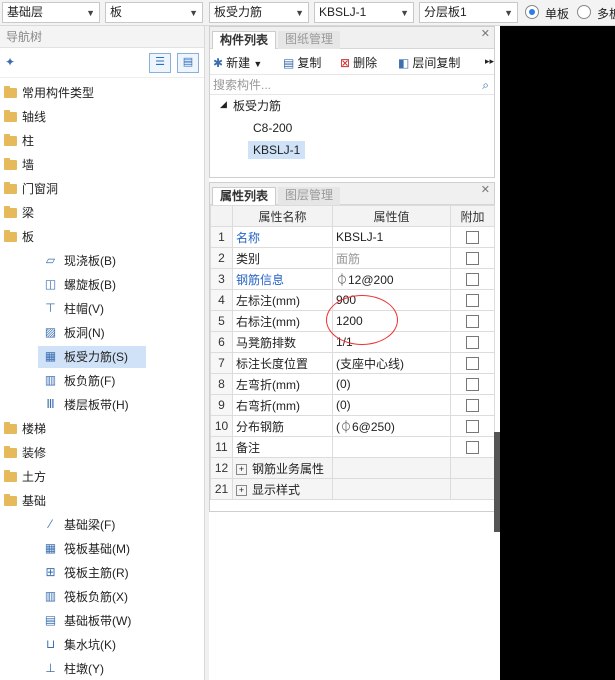 The width and height of the screenshot is (615, 680). I want to click on more-icon: ▸▸, so click(489, 61).